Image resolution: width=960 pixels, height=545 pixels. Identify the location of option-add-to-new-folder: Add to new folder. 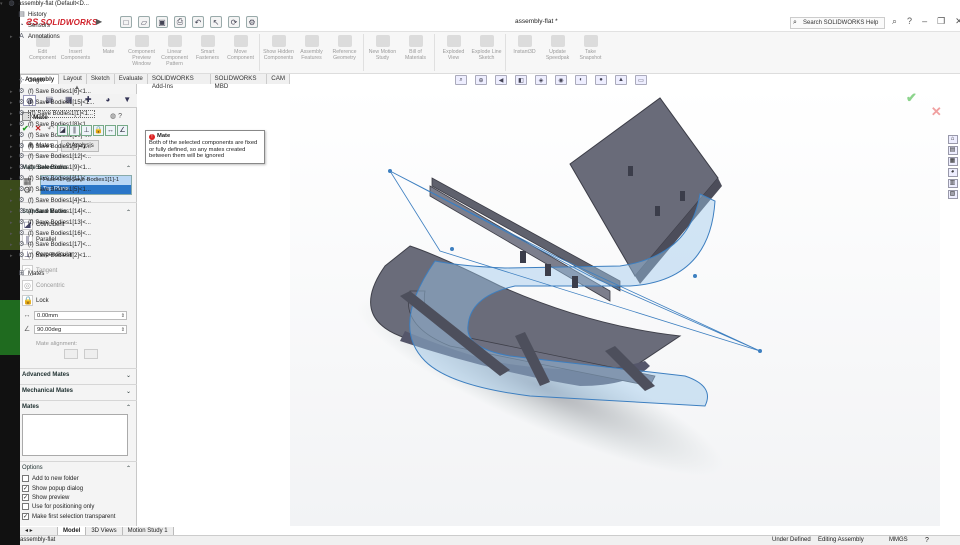
(50, 478).